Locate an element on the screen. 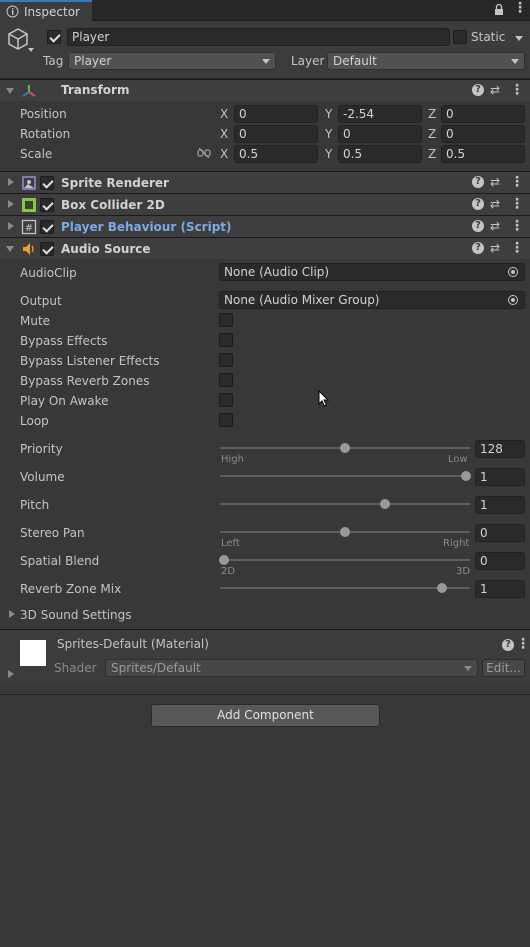 This screenshot has height=947, width=530. chevron-down-icon is located at coordinates (266, 61).